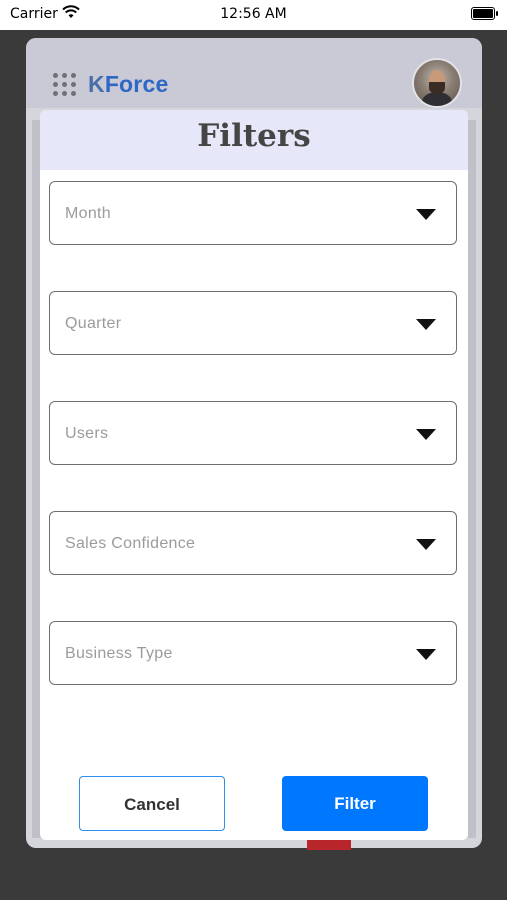 The image size is (507, 900). I want to click on grid-menu-icon, so click(65, 85).